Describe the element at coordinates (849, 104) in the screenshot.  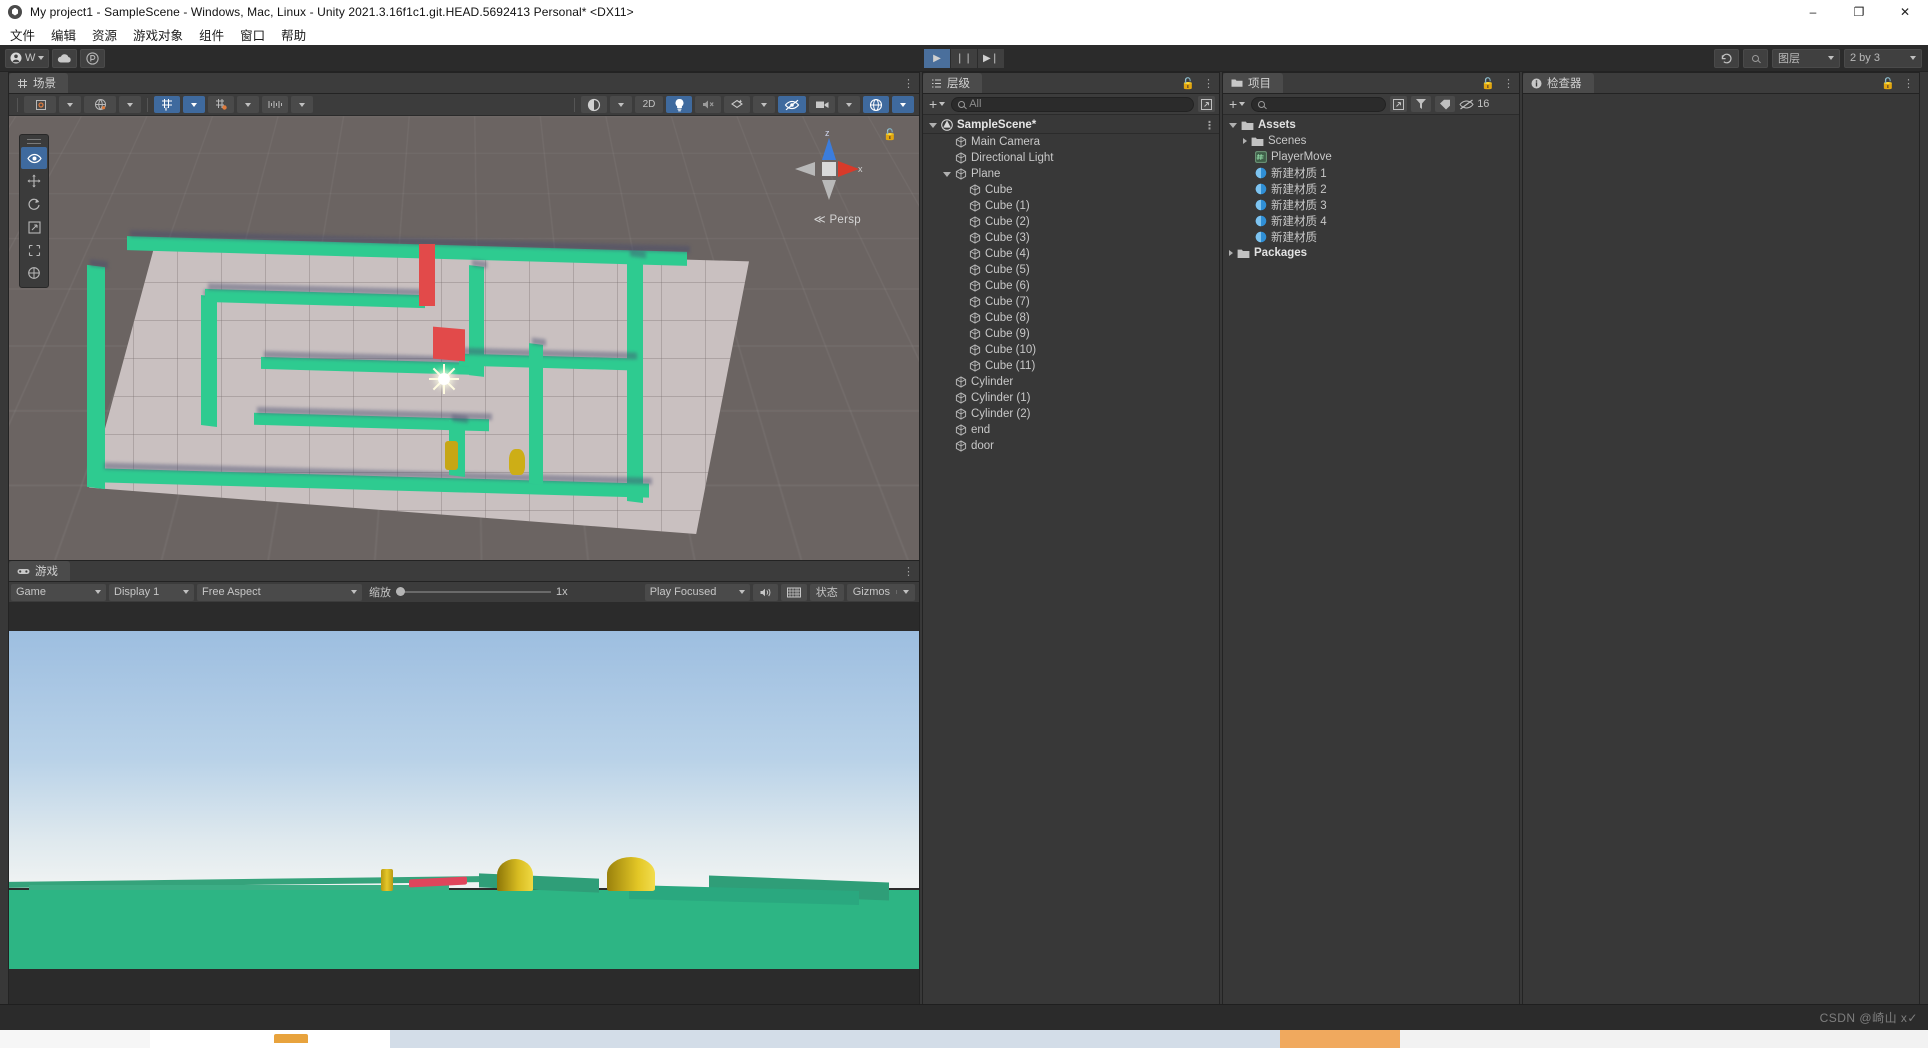
I see `scene-camera-caret` at that location.